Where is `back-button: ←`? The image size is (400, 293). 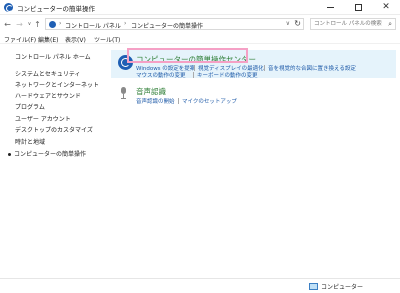 back-button: ← is located at coordinates (7, 24).